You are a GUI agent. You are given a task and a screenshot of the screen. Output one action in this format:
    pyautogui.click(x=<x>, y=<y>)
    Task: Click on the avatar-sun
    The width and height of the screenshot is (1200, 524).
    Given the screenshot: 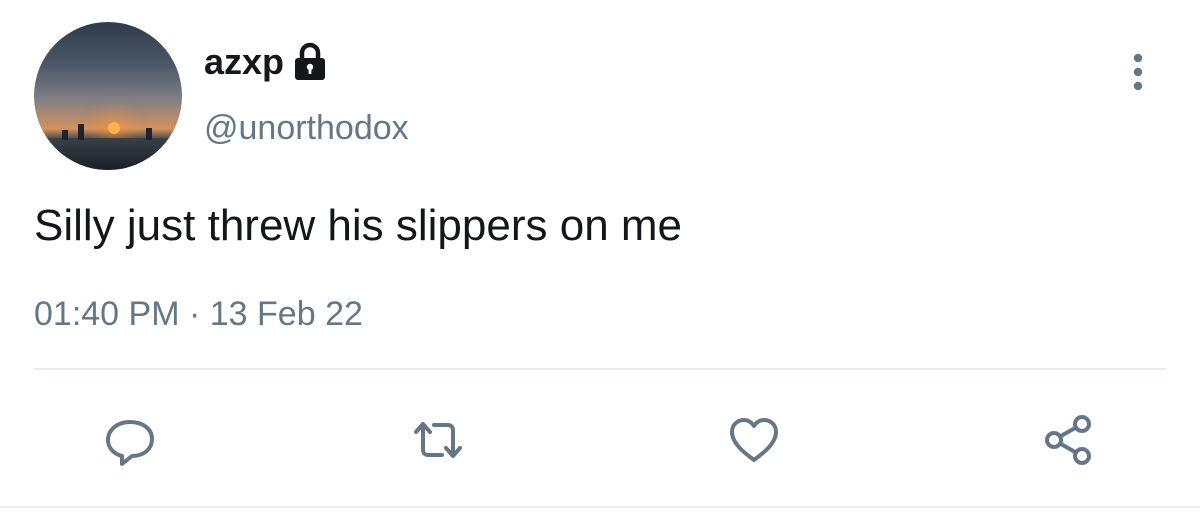 What is the action you would take?
    pyautogui.click(x=114, y=128)
    